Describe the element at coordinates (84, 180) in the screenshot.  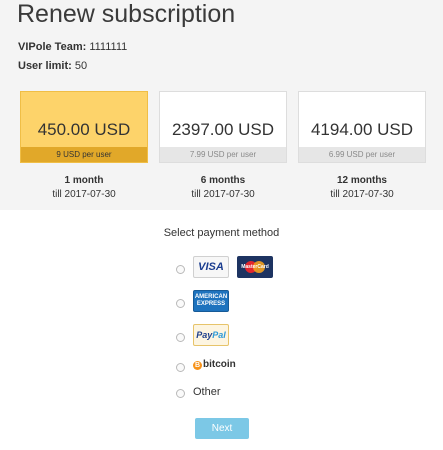
I see `plan-duration: 1 month` at that location.